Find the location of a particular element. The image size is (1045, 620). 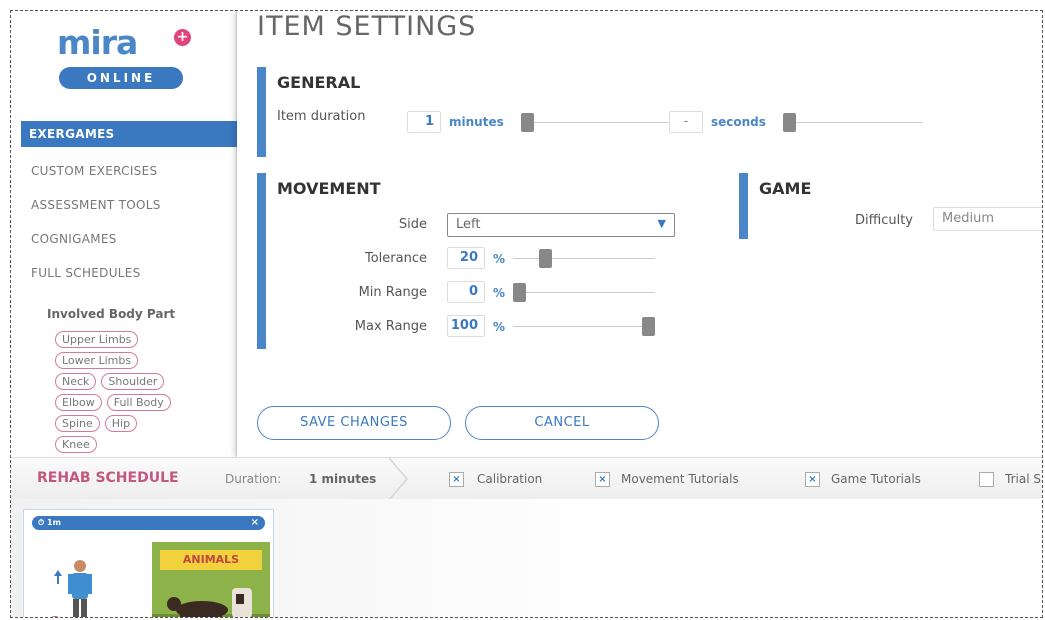

side-select-value: Left is located at coordinates (468, 224).